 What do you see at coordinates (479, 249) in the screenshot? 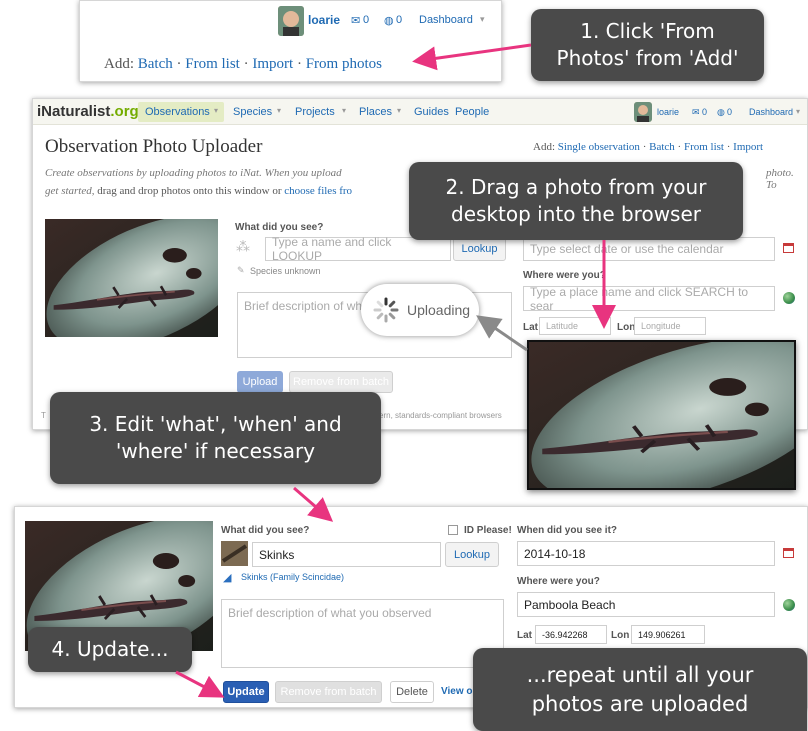
I see `lookup-button: Lookup` at bounding box center [479, 249].